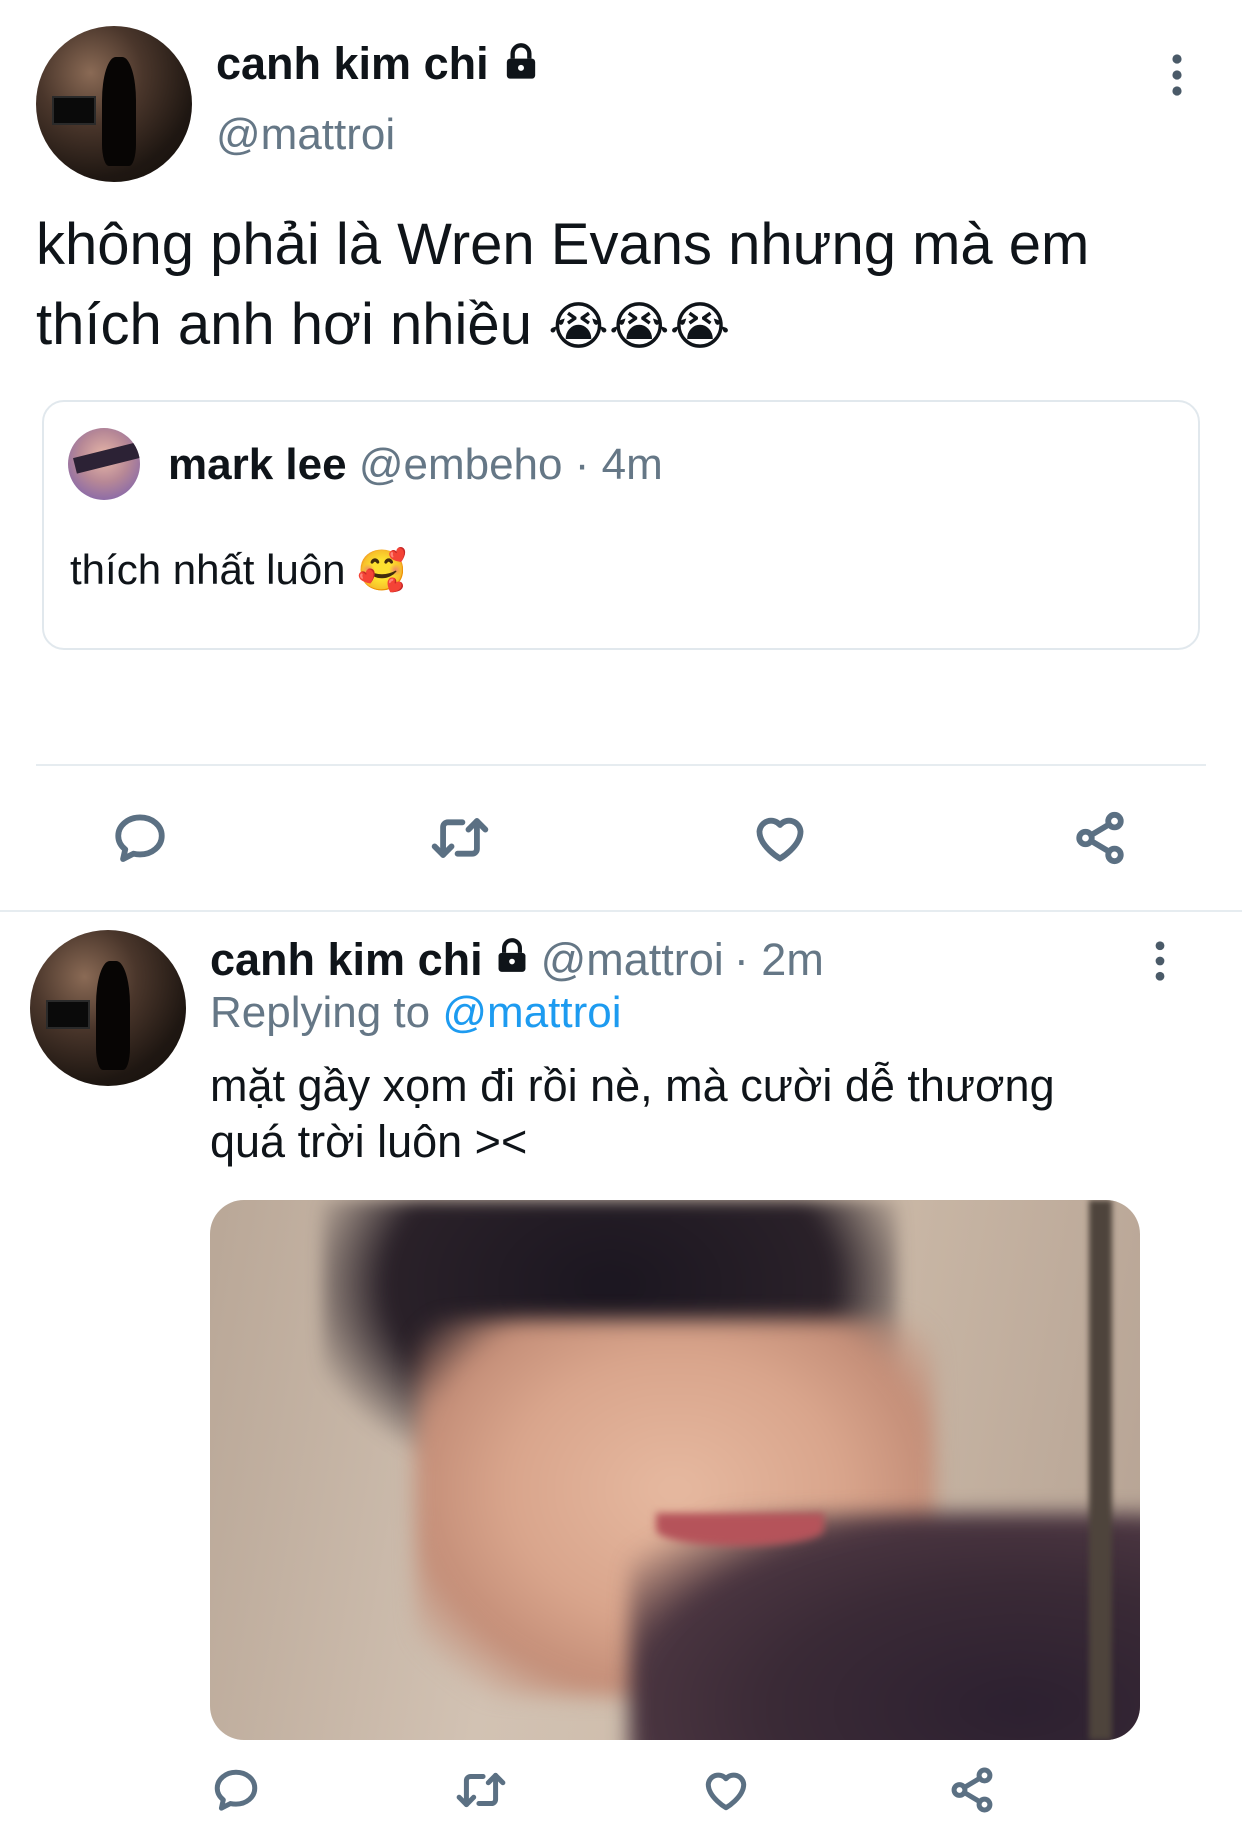  Describe the element at coordinates (305, 135) in the screenshot. I see `handle: @mattroi` at that location.